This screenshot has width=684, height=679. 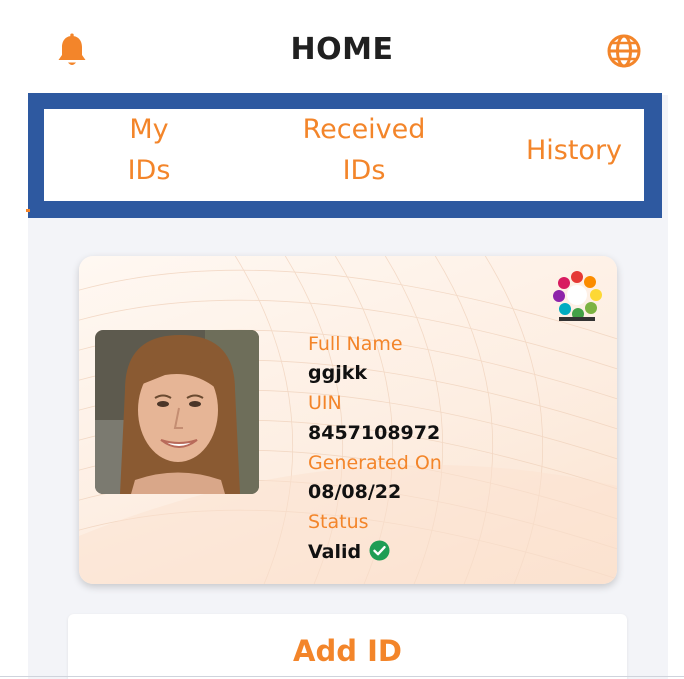 What do you see at coordinates (149, 129) in the screenshot?
I see `tab-my-ids-line1: My` at bounding box center [149, 129].